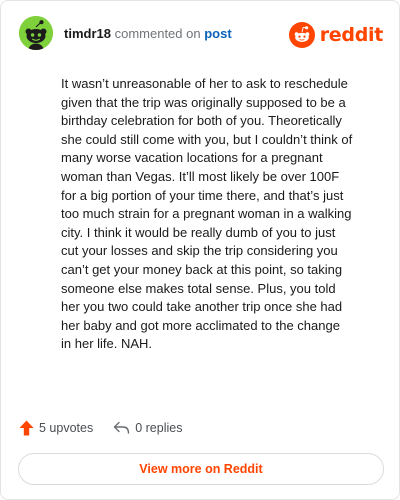 The width and height of the screenshot is (400, 500). Describe the element at coordinates (100, 428) in the screenshot. I see `comment-stats: 5 upvotes 0 replies` at that location.